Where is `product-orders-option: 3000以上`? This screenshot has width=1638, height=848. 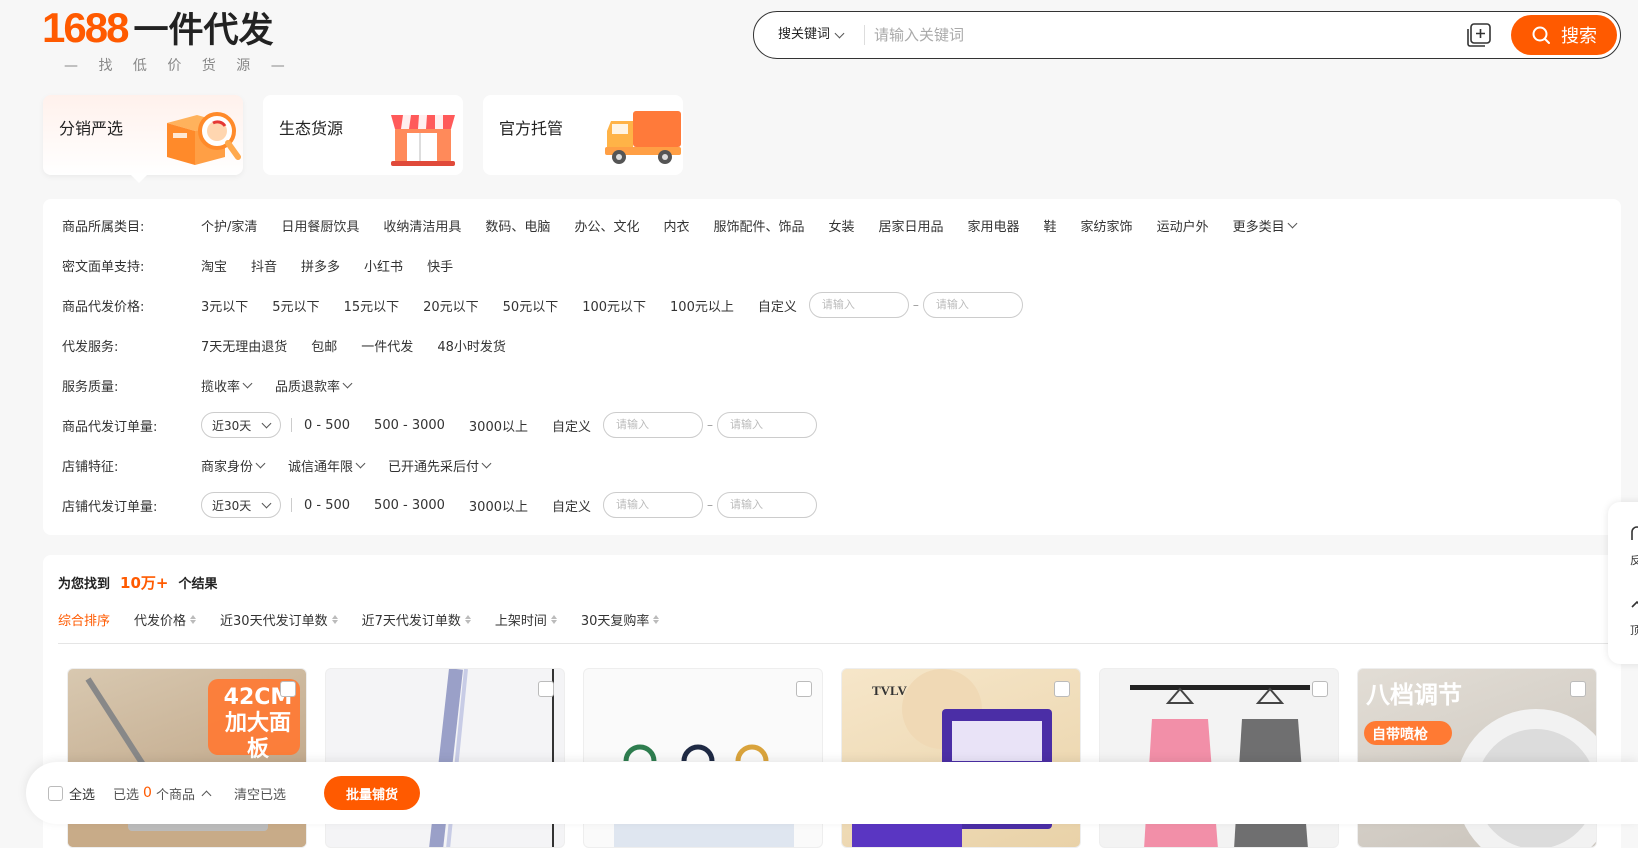 product-orders-option: 3000以上 is located at coordinates (498, 425).